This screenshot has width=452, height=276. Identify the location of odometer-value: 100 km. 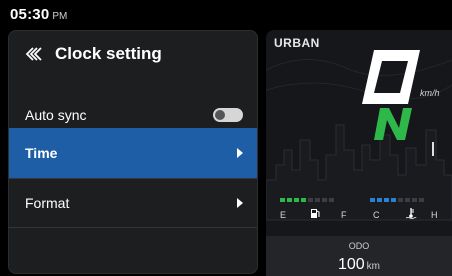
(359, 265).